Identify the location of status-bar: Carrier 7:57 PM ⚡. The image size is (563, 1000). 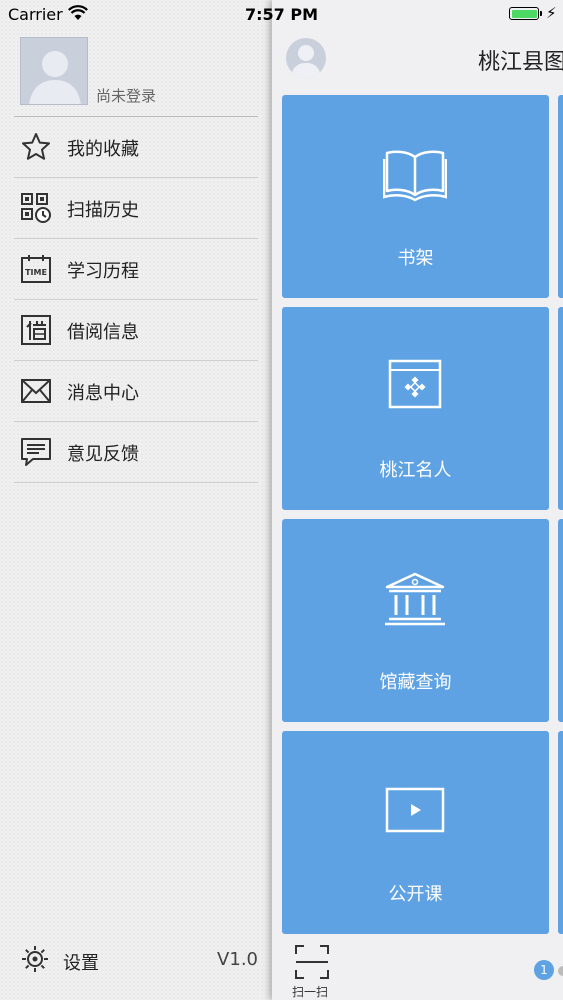
(281, 15).